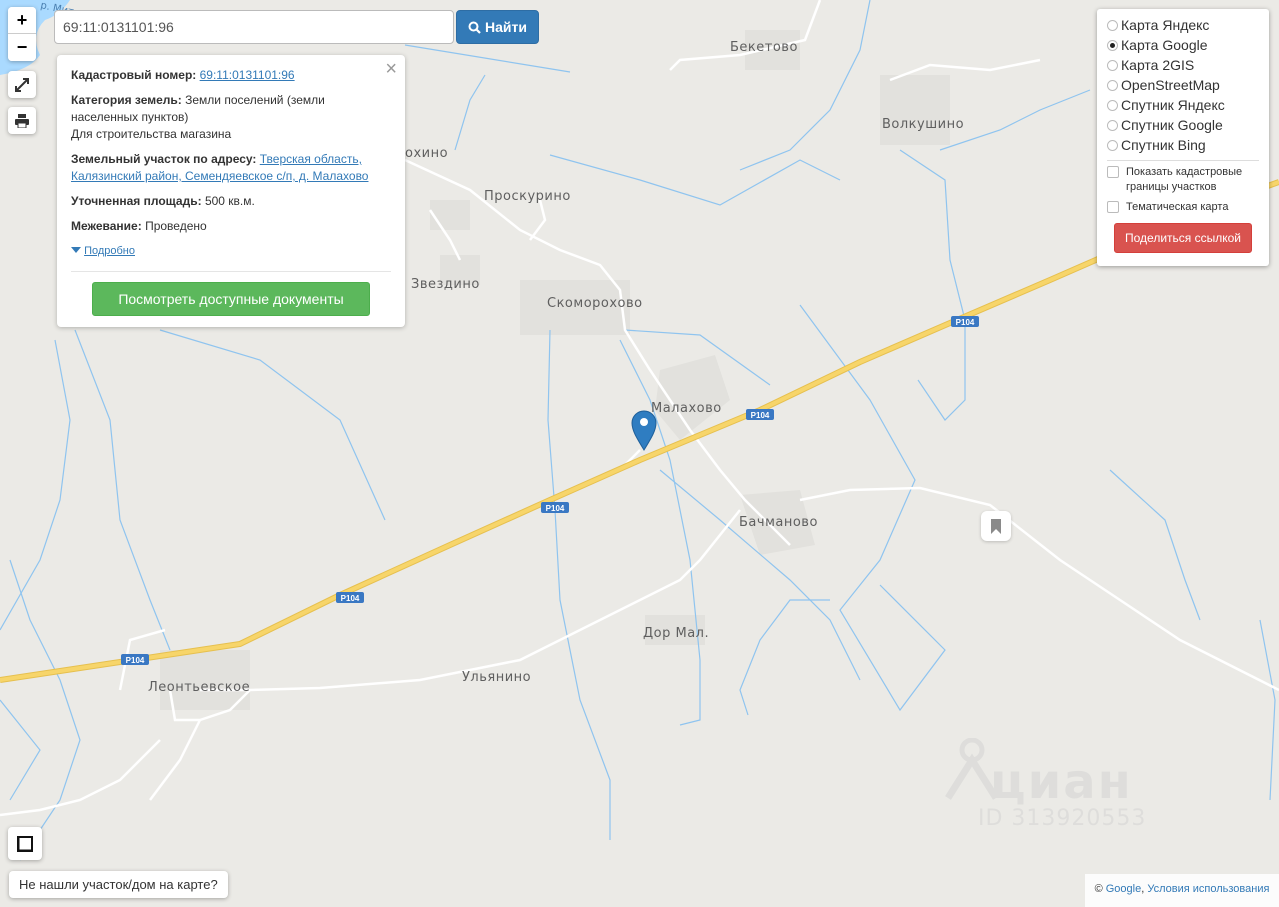  I want to click on radio-button-selected, so click(1112, 45).